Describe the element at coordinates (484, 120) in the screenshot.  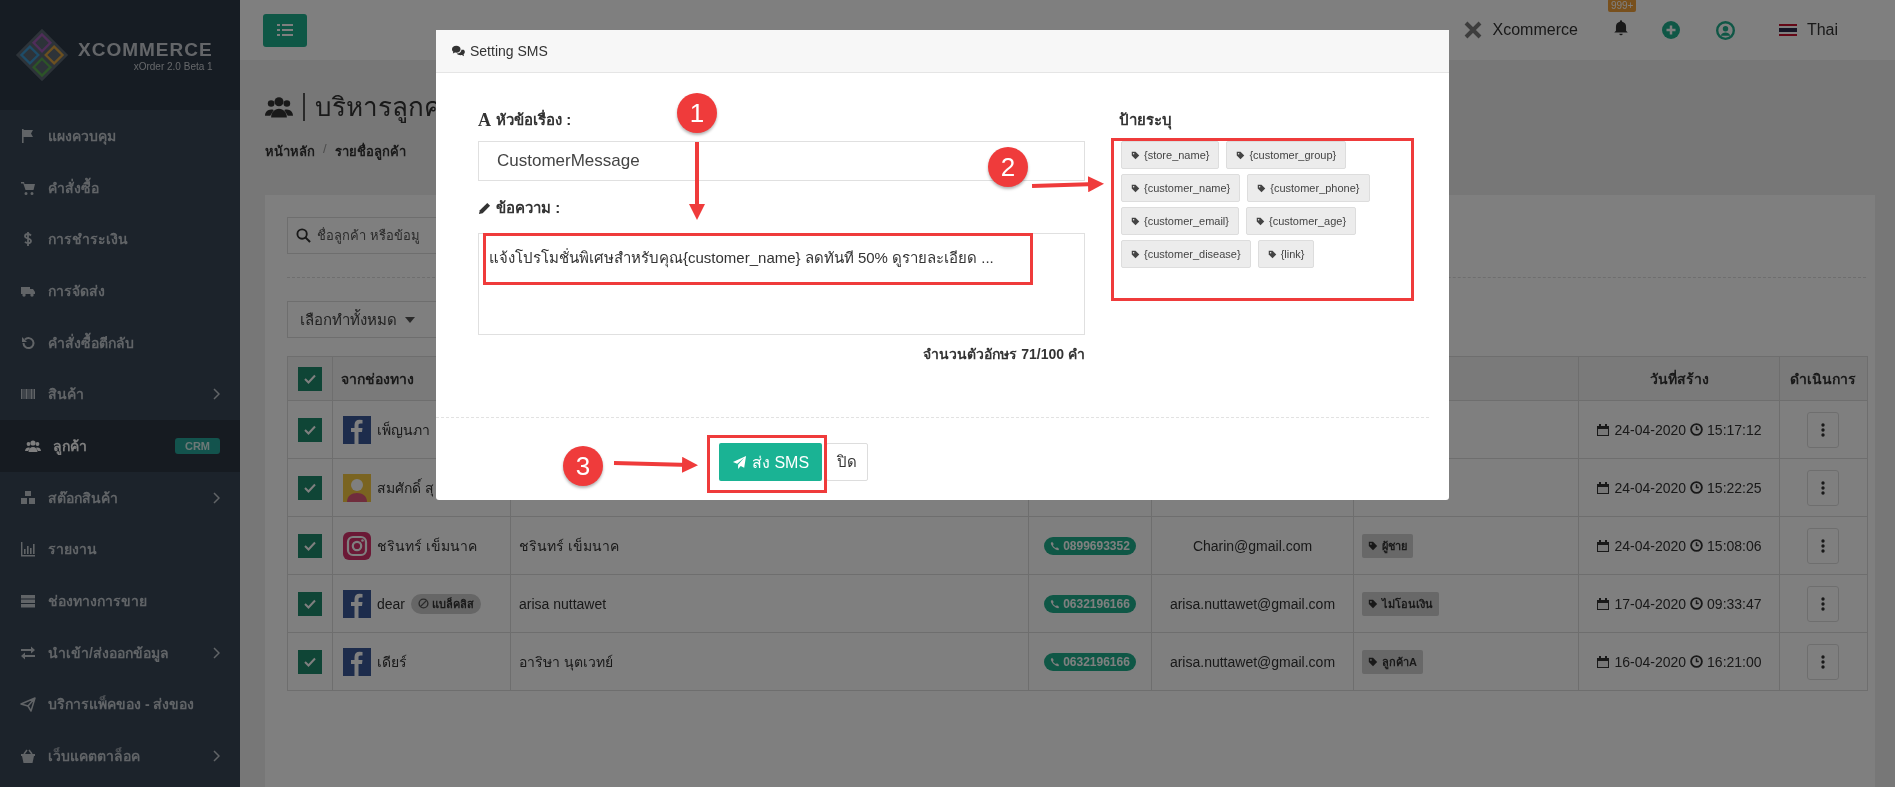
I see `font-icon: A` at that location.